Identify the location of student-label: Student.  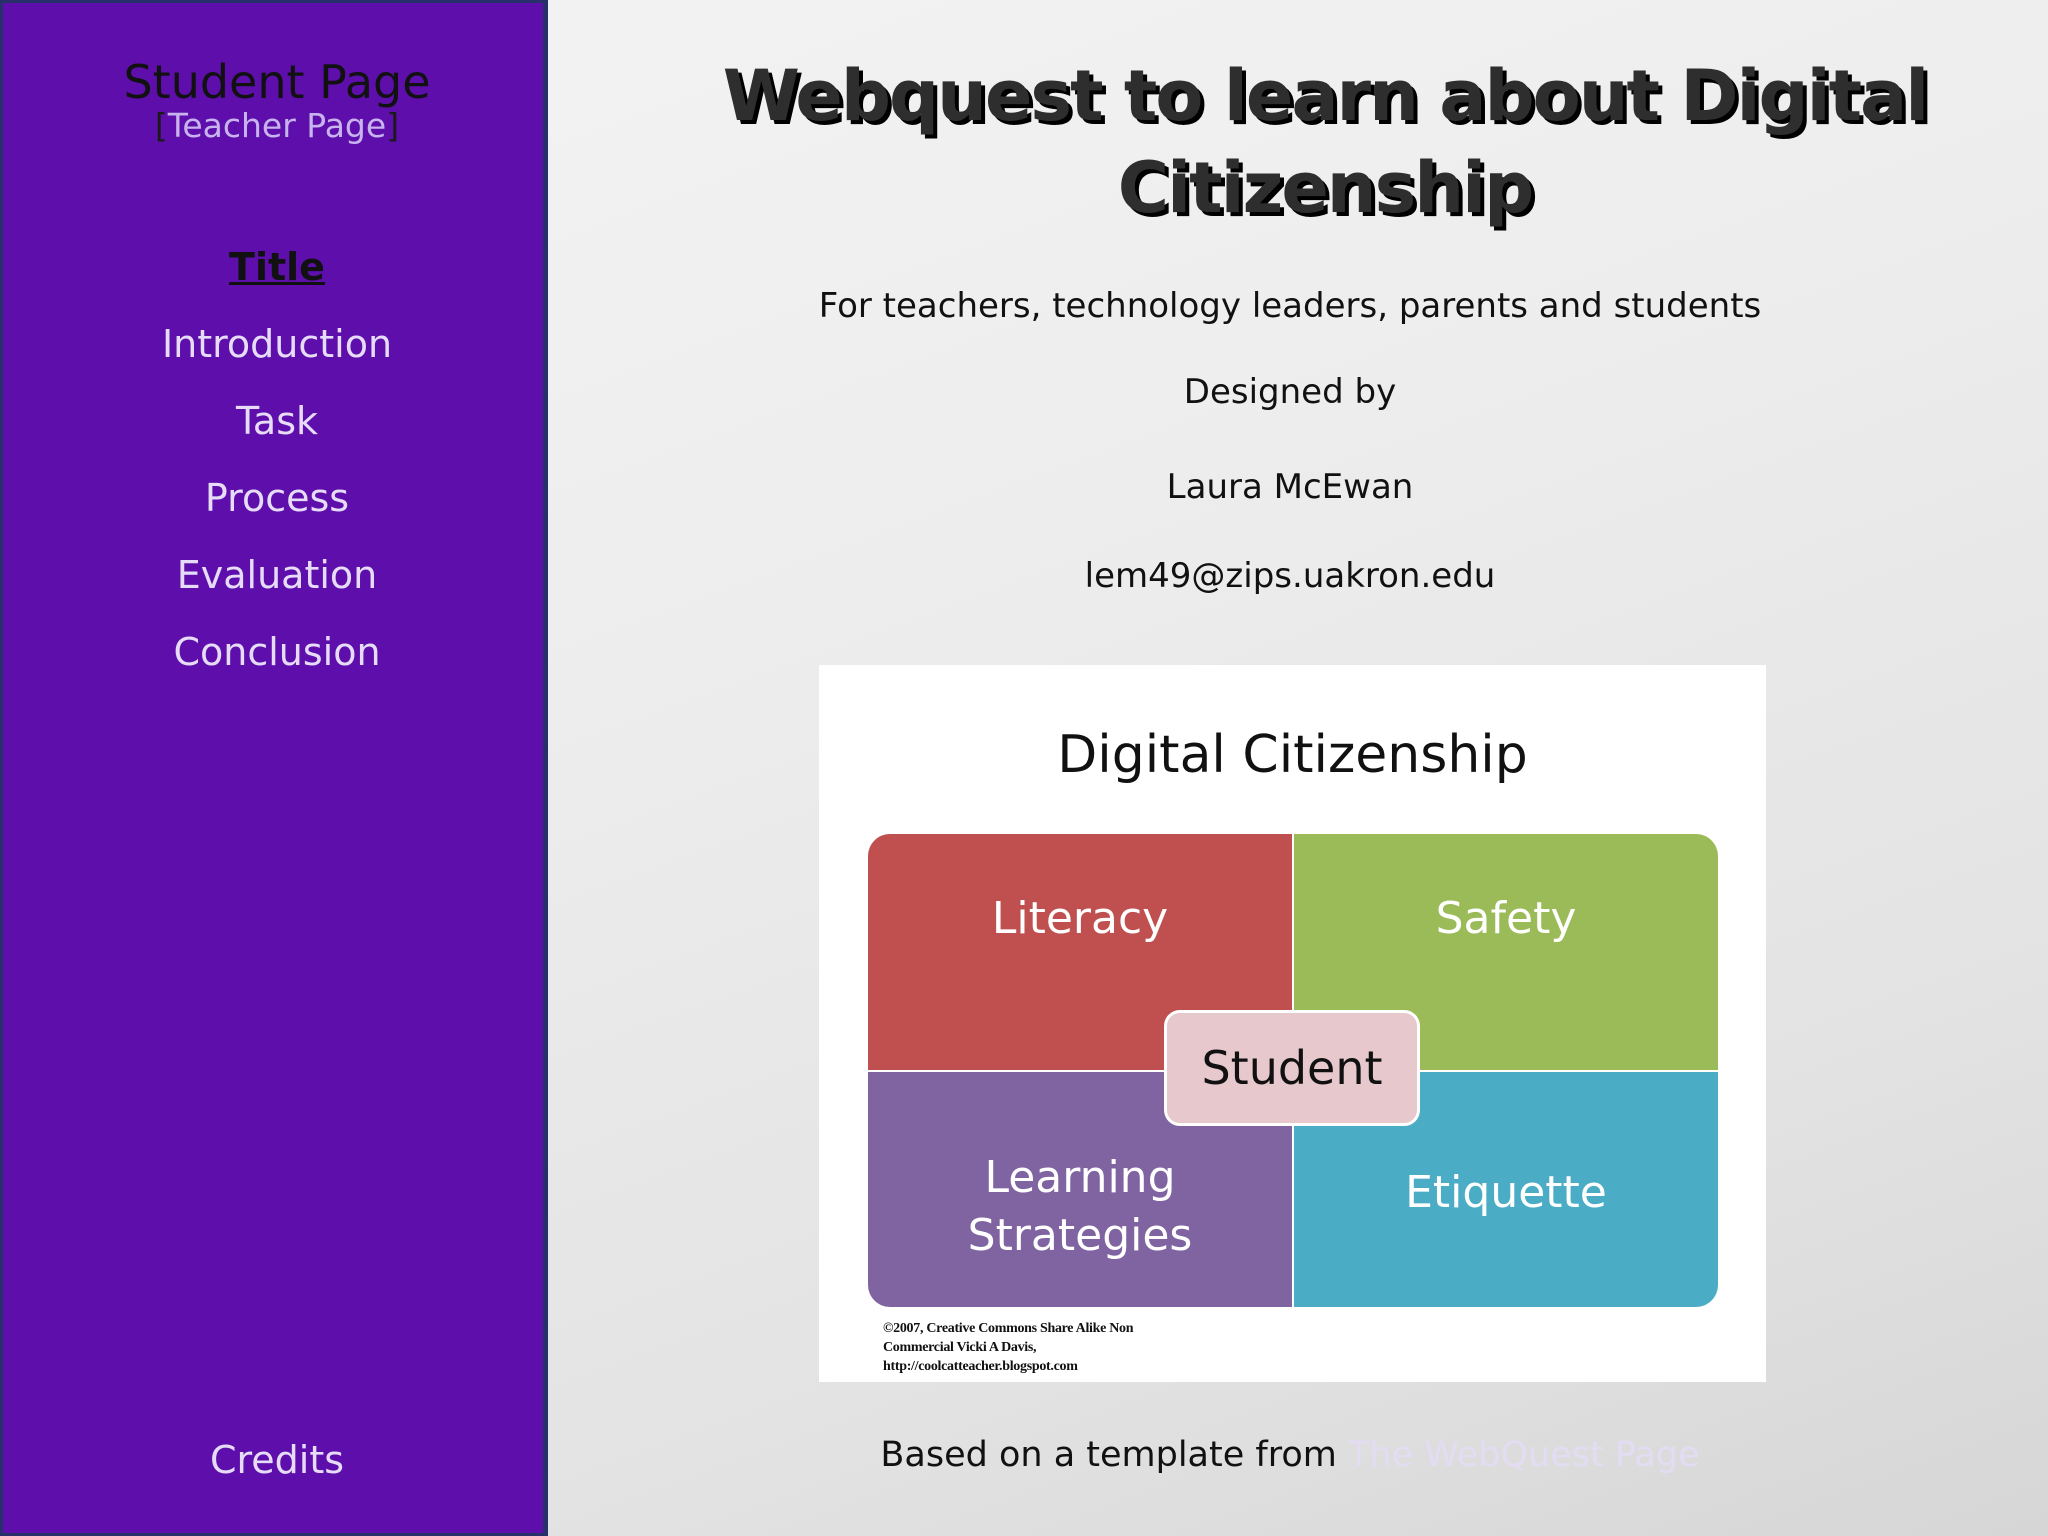
(1292, 1068).